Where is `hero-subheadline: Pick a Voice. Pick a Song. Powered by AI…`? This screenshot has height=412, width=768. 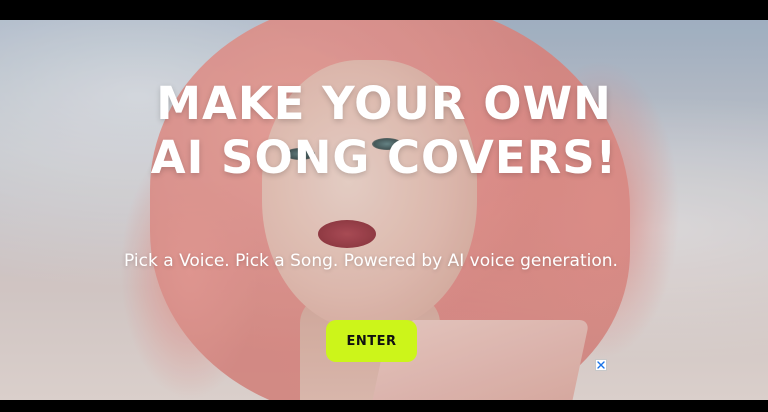 hero-subheadline: Pick a Voice. Pick a Song. Powered by AI… is located at coordinates (371, 261).